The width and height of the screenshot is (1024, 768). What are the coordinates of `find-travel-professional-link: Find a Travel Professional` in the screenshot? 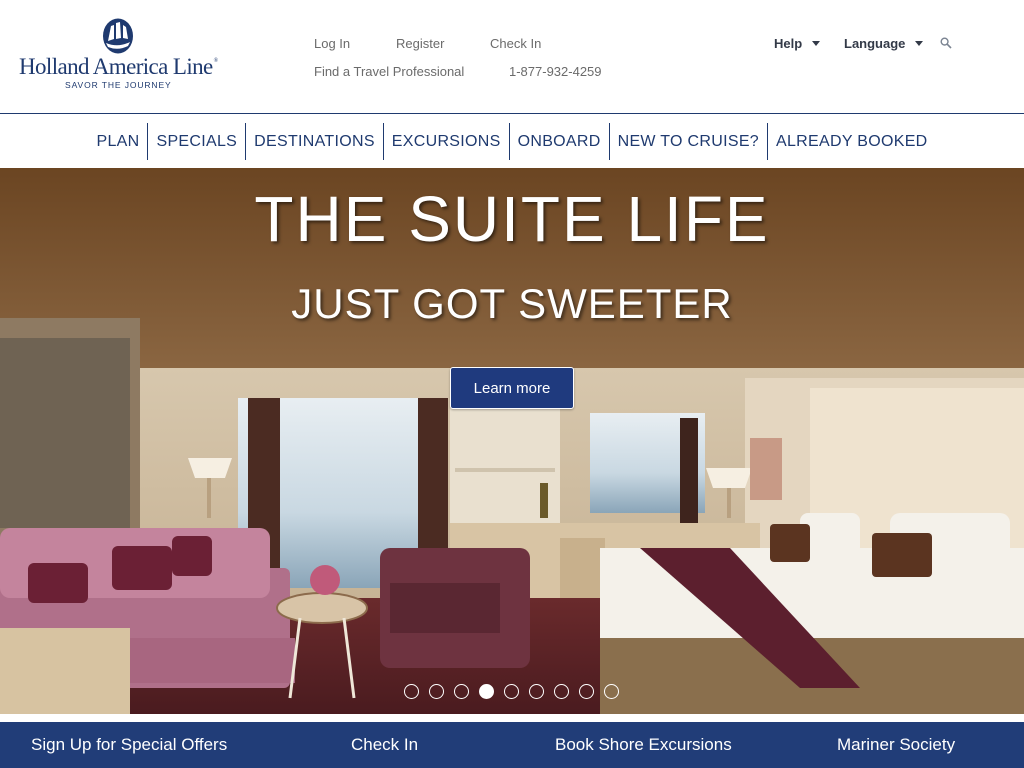 It's located at (389, 71).